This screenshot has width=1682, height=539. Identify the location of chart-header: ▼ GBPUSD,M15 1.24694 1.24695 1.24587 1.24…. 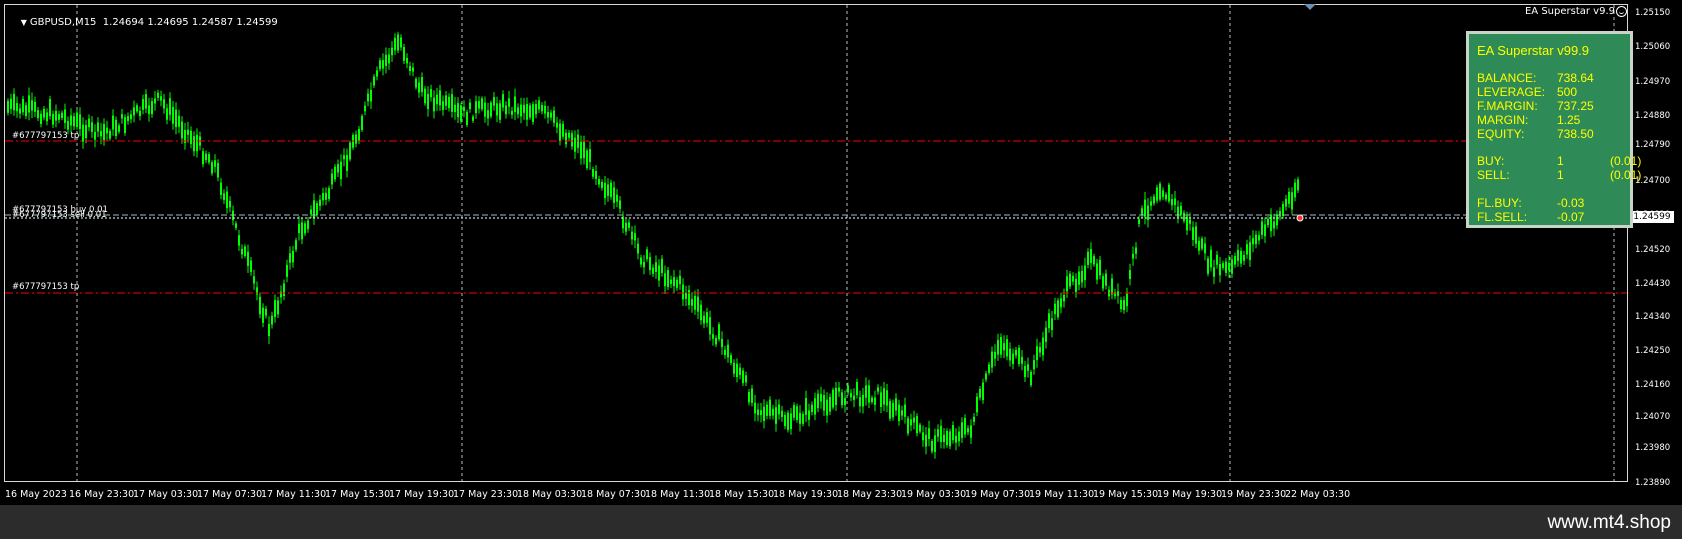
(143, 22).